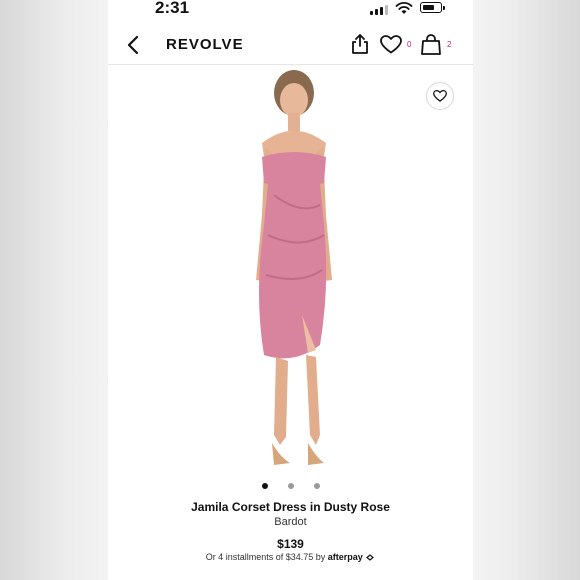 The width and height of the screenshot is (580, 580). Describe the element at coordinates (379, 9) in the screenshot. I see `cellular-signal-icon` at that location.